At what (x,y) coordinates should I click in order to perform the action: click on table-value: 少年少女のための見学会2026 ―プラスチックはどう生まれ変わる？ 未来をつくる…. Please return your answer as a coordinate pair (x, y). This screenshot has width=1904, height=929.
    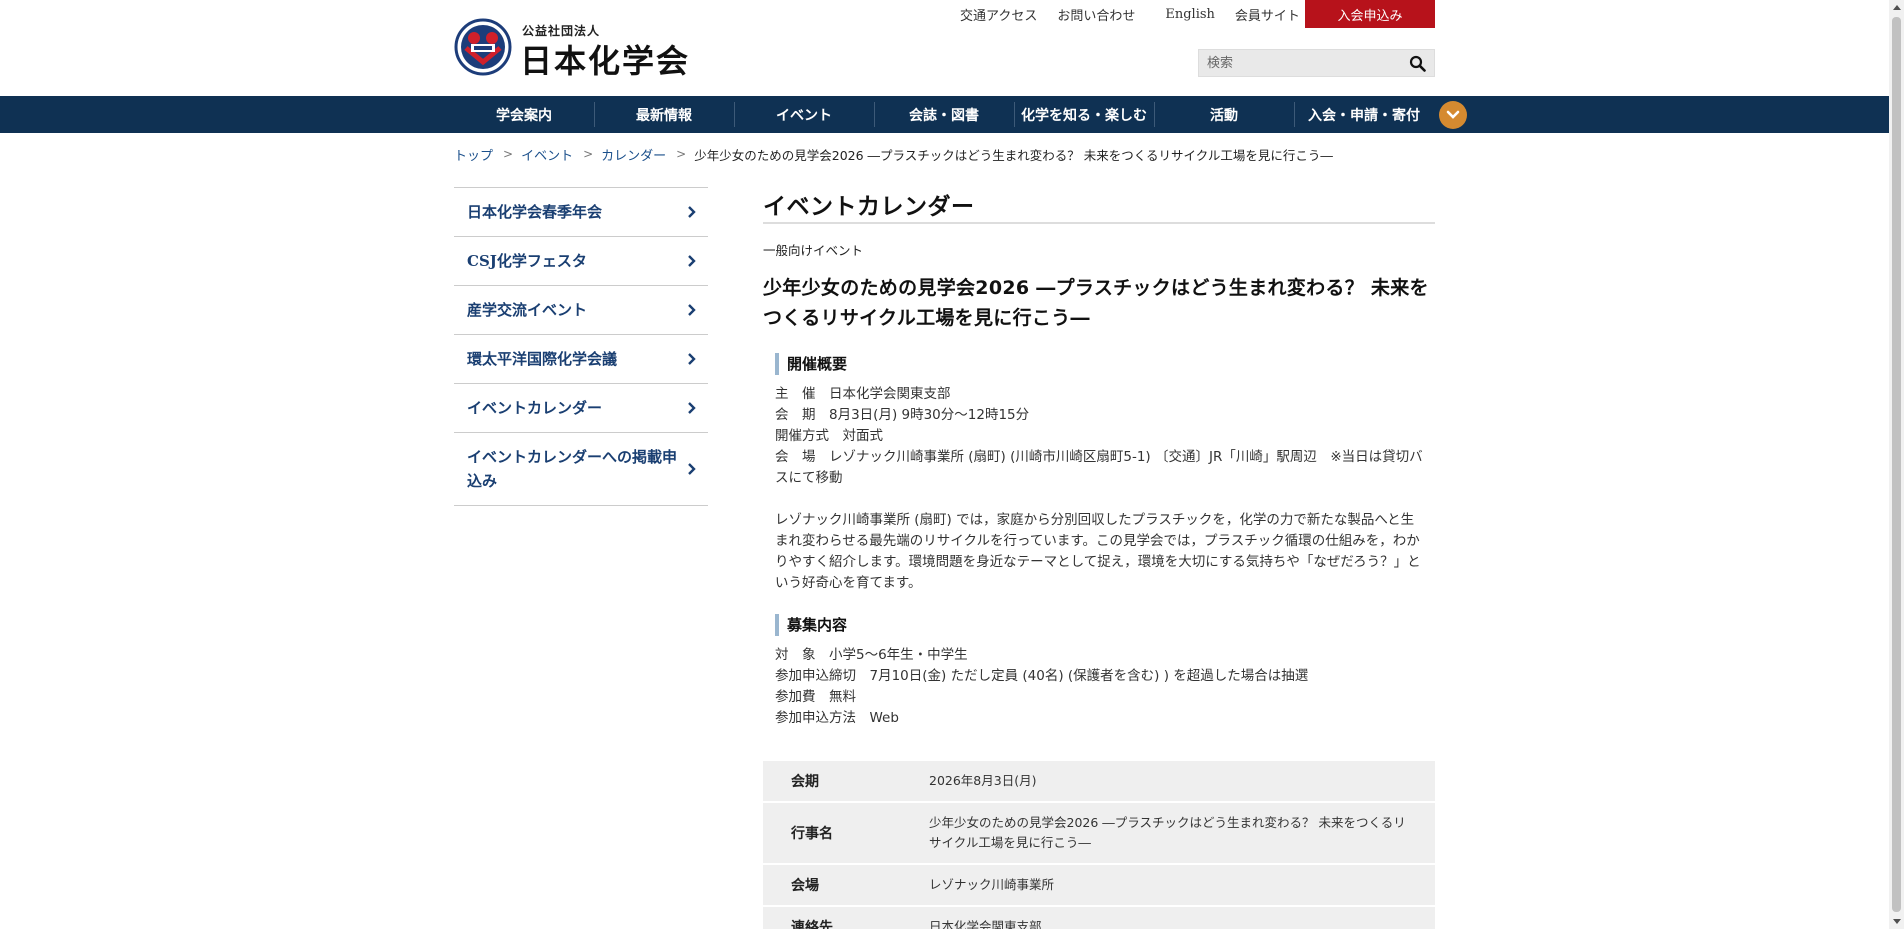
    Looking at the image, I should click on (1182, 833).